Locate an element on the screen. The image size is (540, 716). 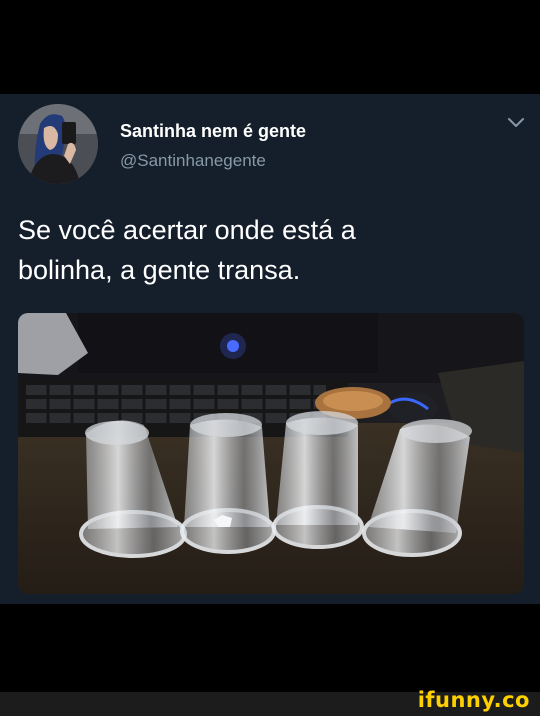
tweet-text-line-1: Se você acertar onde está a is located at coordinates (187, 230).